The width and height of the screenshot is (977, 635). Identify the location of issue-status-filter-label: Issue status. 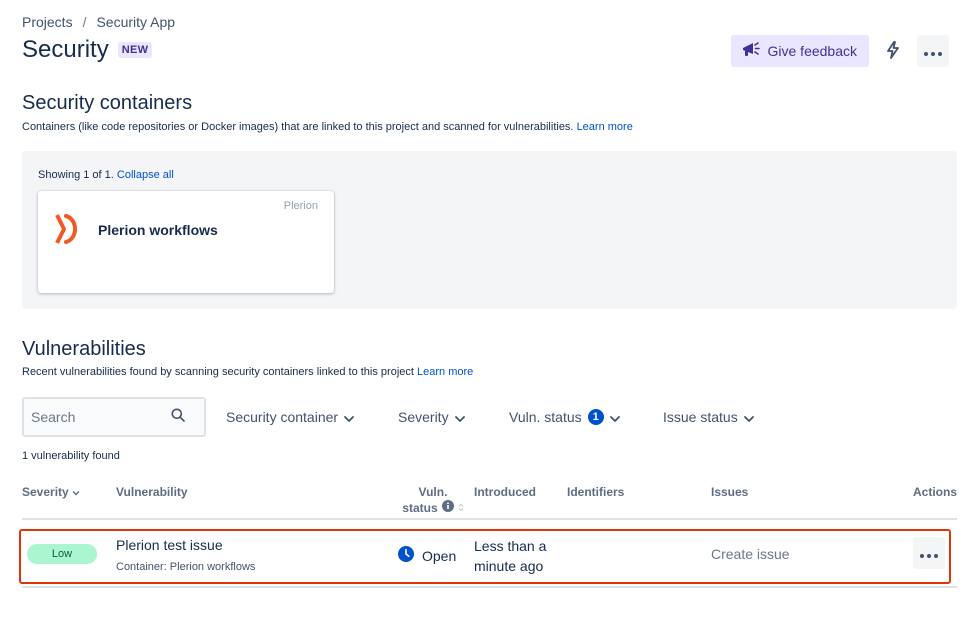
(700, 417).